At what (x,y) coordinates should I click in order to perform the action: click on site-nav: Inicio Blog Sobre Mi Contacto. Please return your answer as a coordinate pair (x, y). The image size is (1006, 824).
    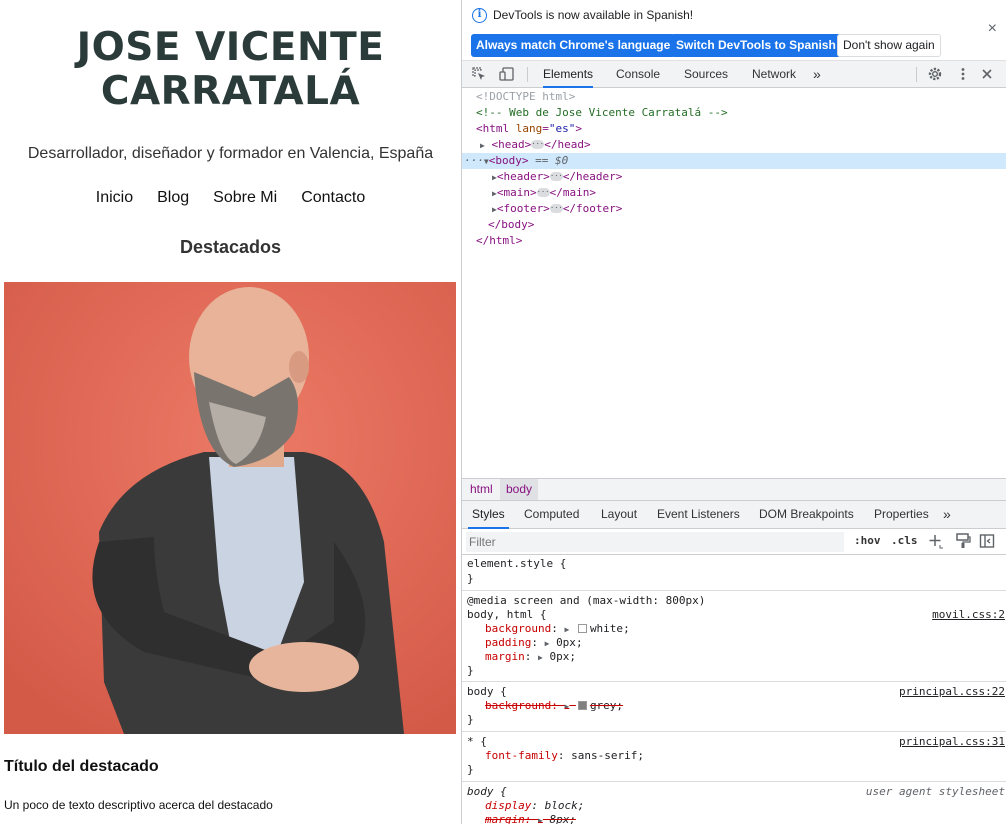
    Looking at the image, I should click on (230, 198).